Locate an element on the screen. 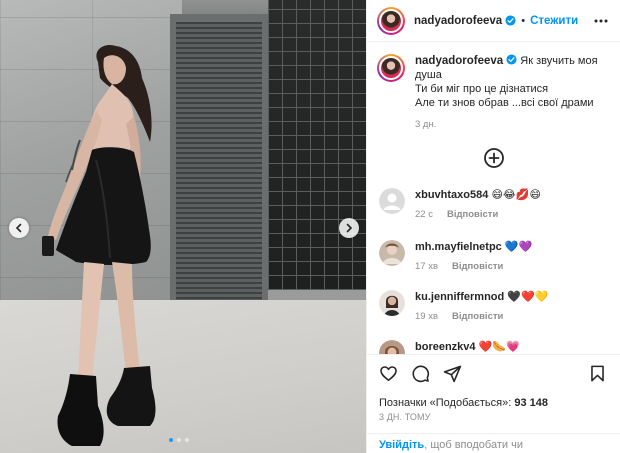 Image resolution: width=620 pixels, height=453 pixels. carousel-prev-button is located at coordinates (19, 228).